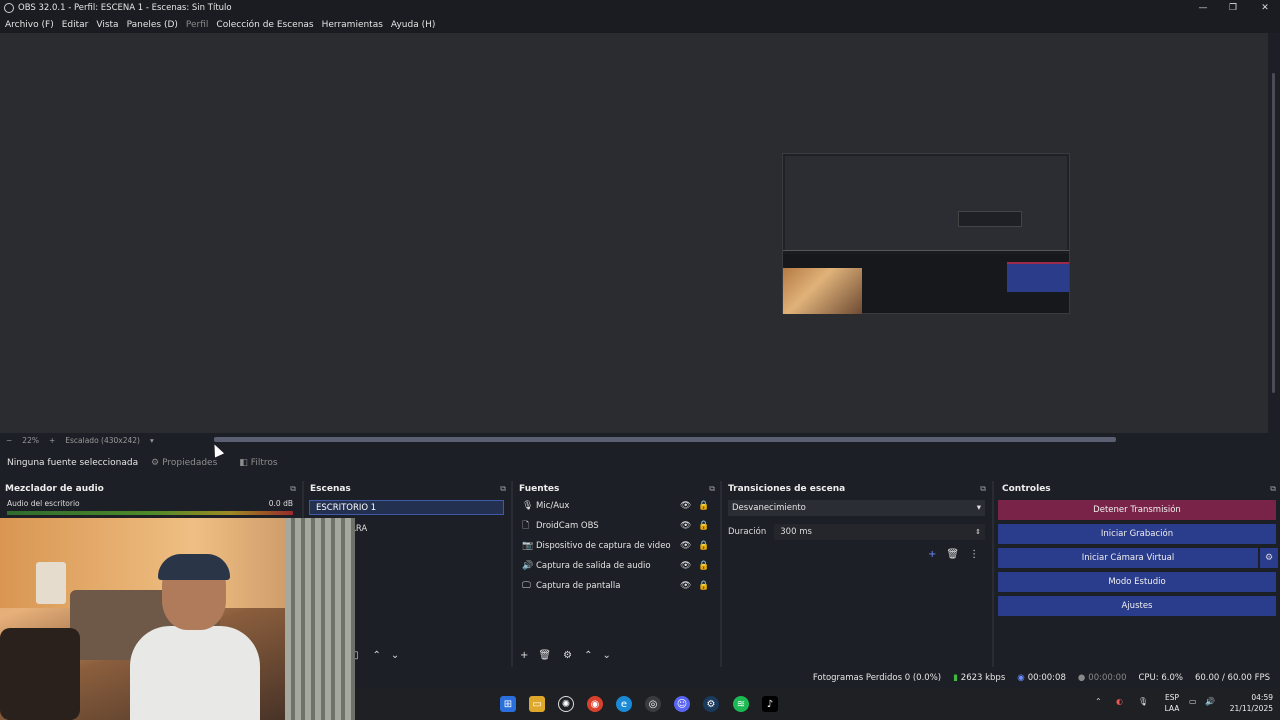 The width and height of the screenshot is (1280, 720). Describe the element at coordinates (978, 532) in the screenshot. I see `spin-arrows-icon: ⇕` at that location.